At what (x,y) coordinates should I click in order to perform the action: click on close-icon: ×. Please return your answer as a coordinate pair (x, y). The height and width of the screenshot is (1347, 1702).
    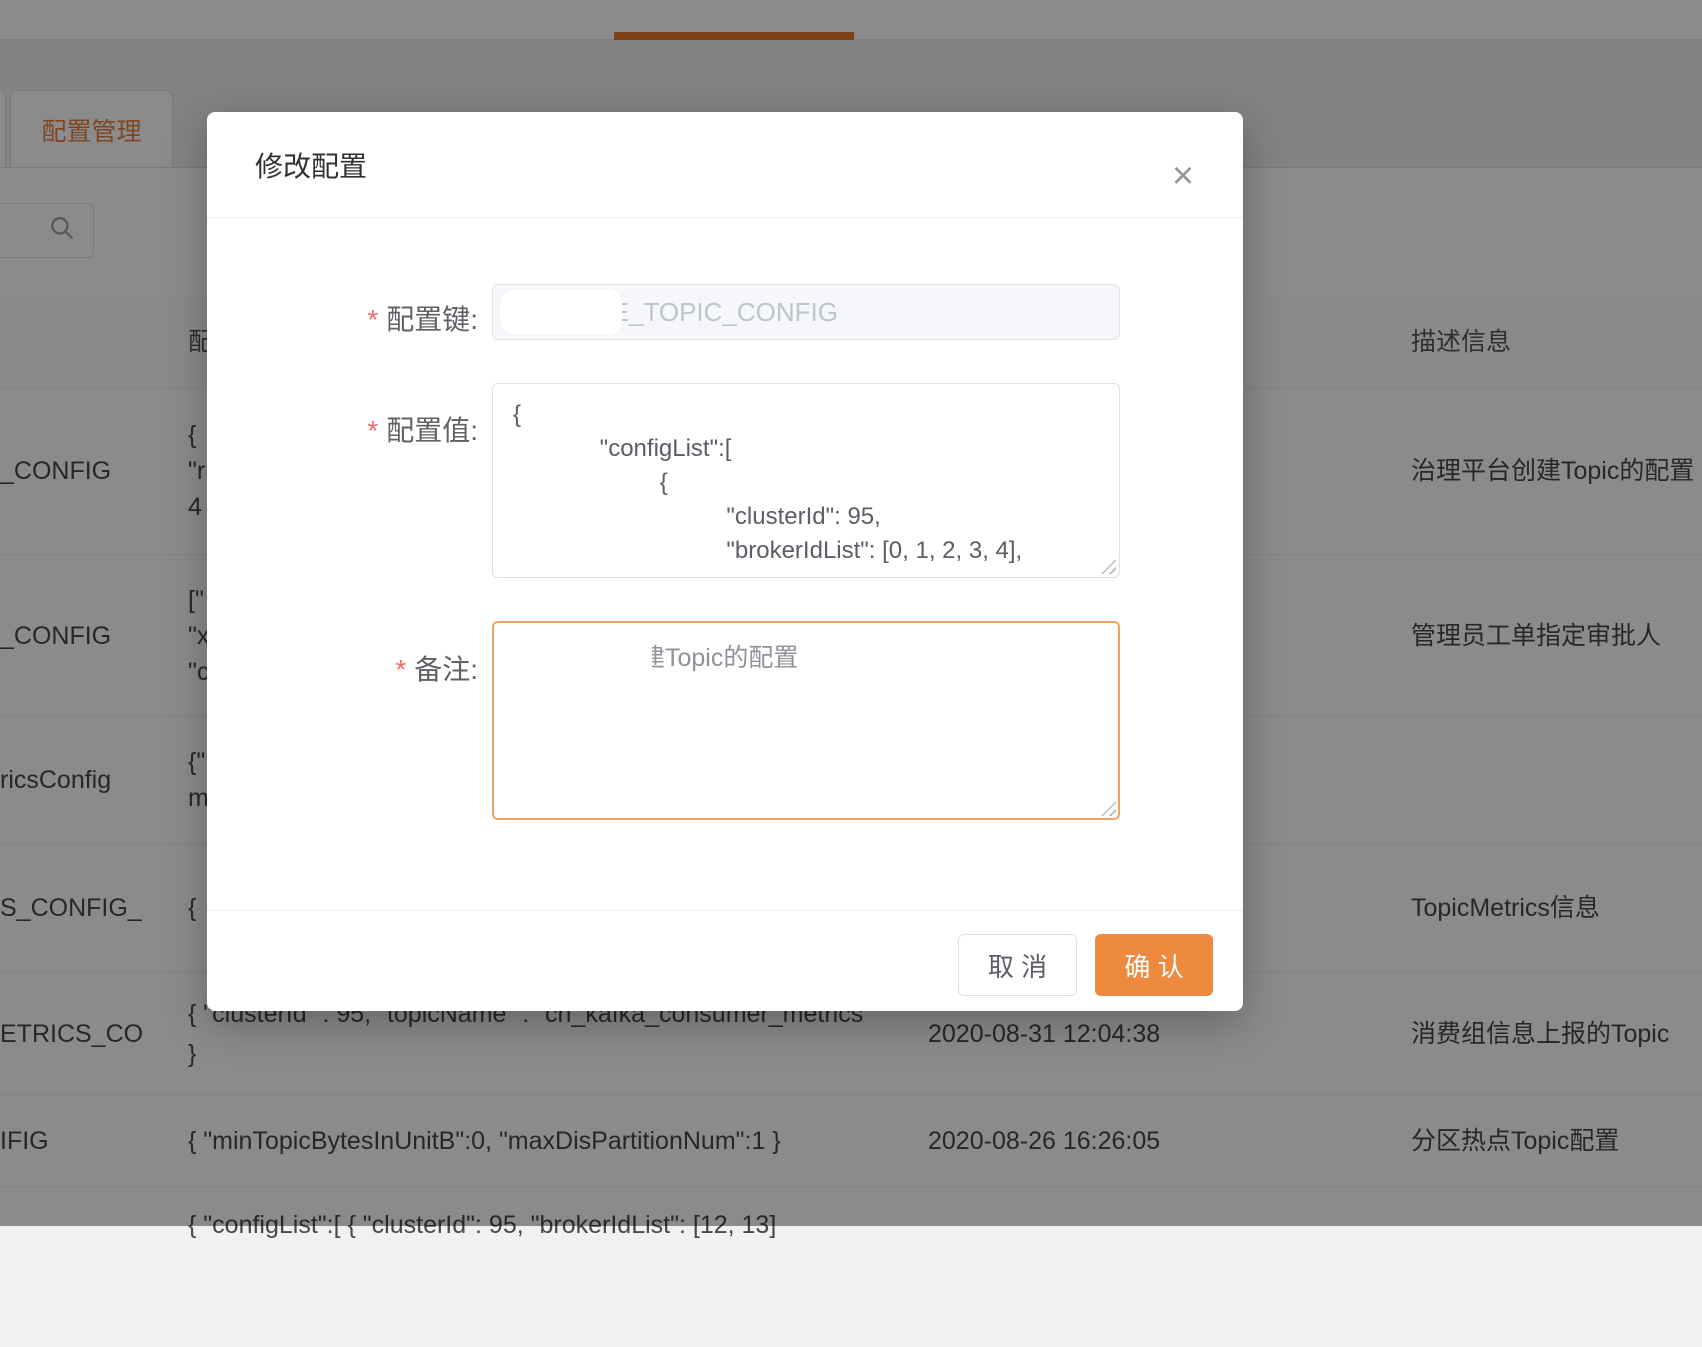
    Looking at the image, I should click on (1183, 178).